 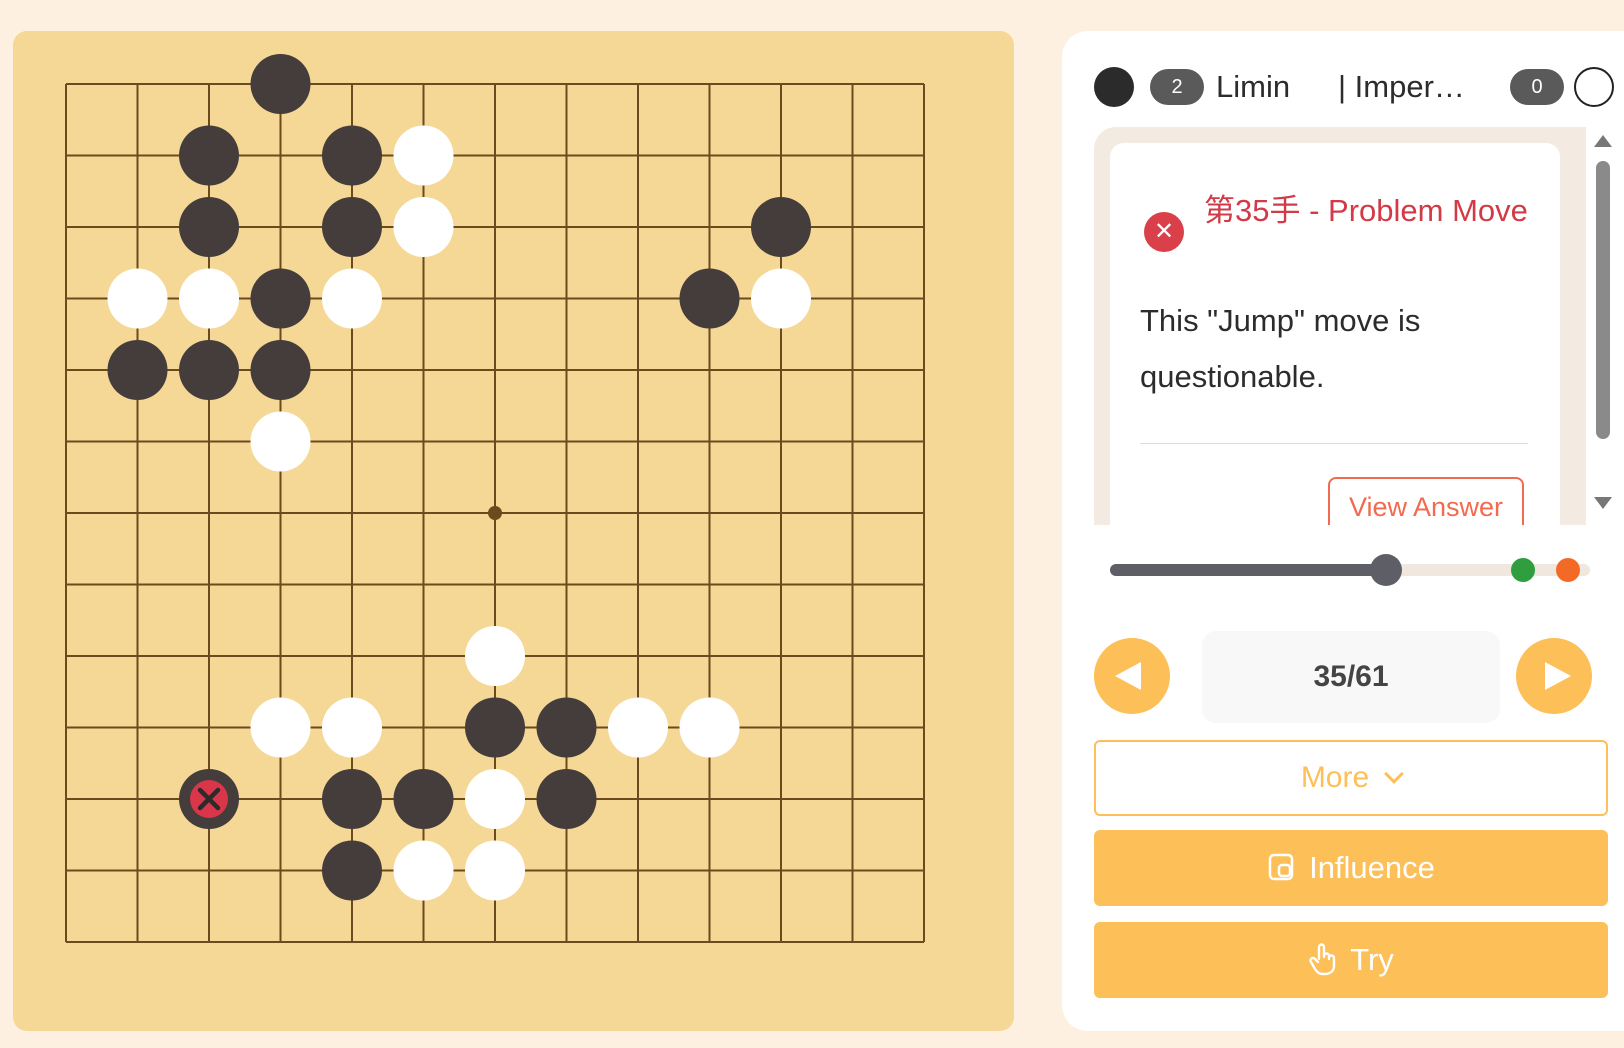 What do you see at coordinates (1334, 443) in the screenshot?
I see `divider` at bounding box center [1334, 443].